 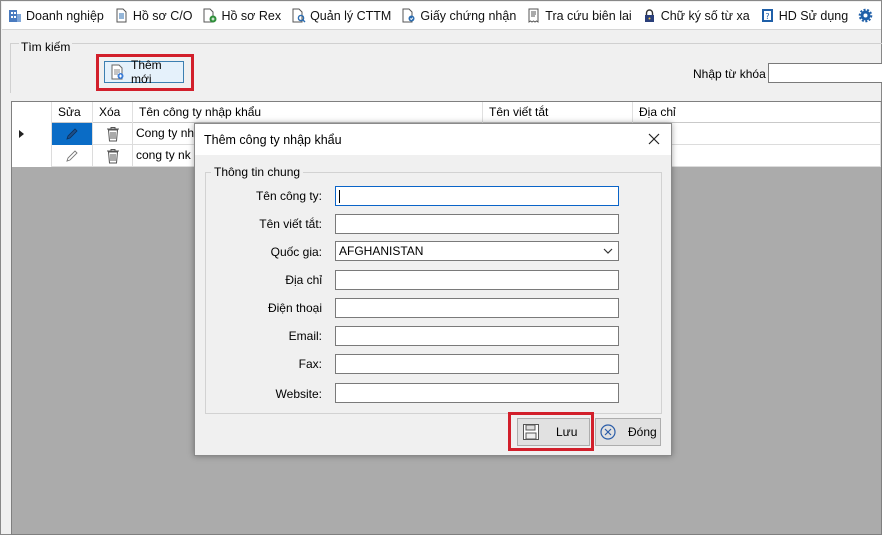 What do you see at coordinates (477, 251) in the screenshot?
I see `country-select: AFGHANISTAN` at bounding box center [477, 251].